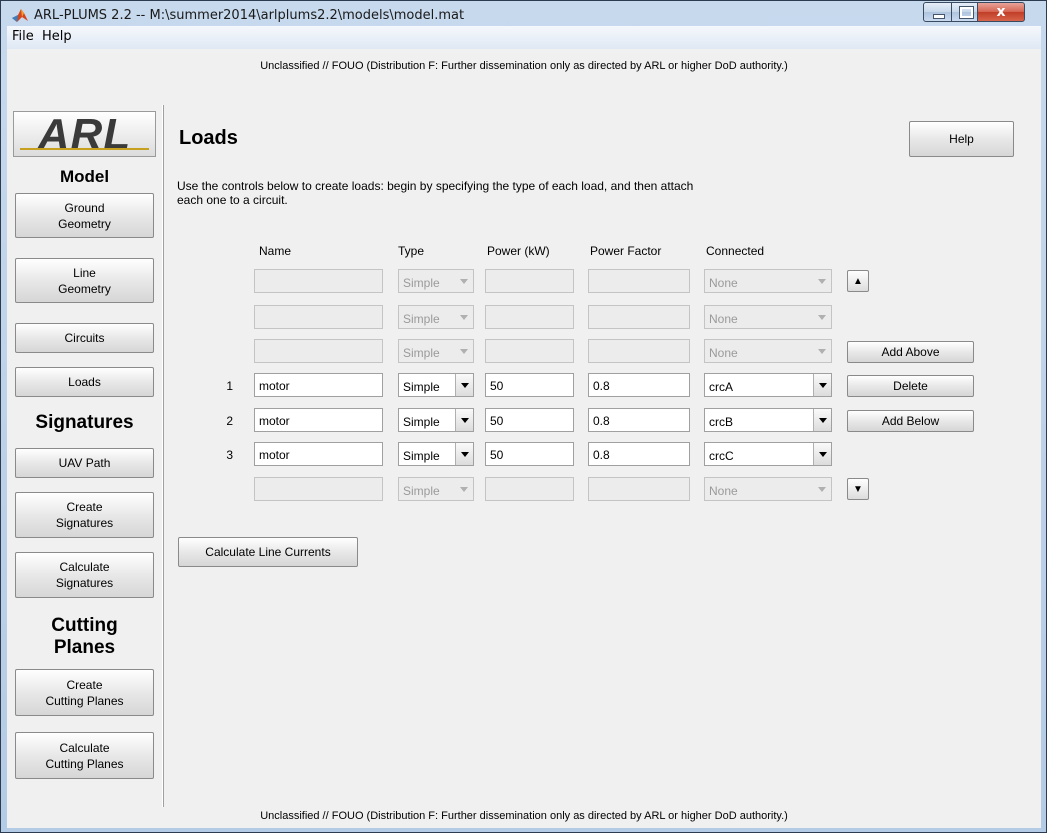 The height and width of the screenshot is (833, 1047). What do you see at coordinates (518, 251) in the screenshot?
I see `column-header-power: Power (kW)` at bounding box center [518, 251].